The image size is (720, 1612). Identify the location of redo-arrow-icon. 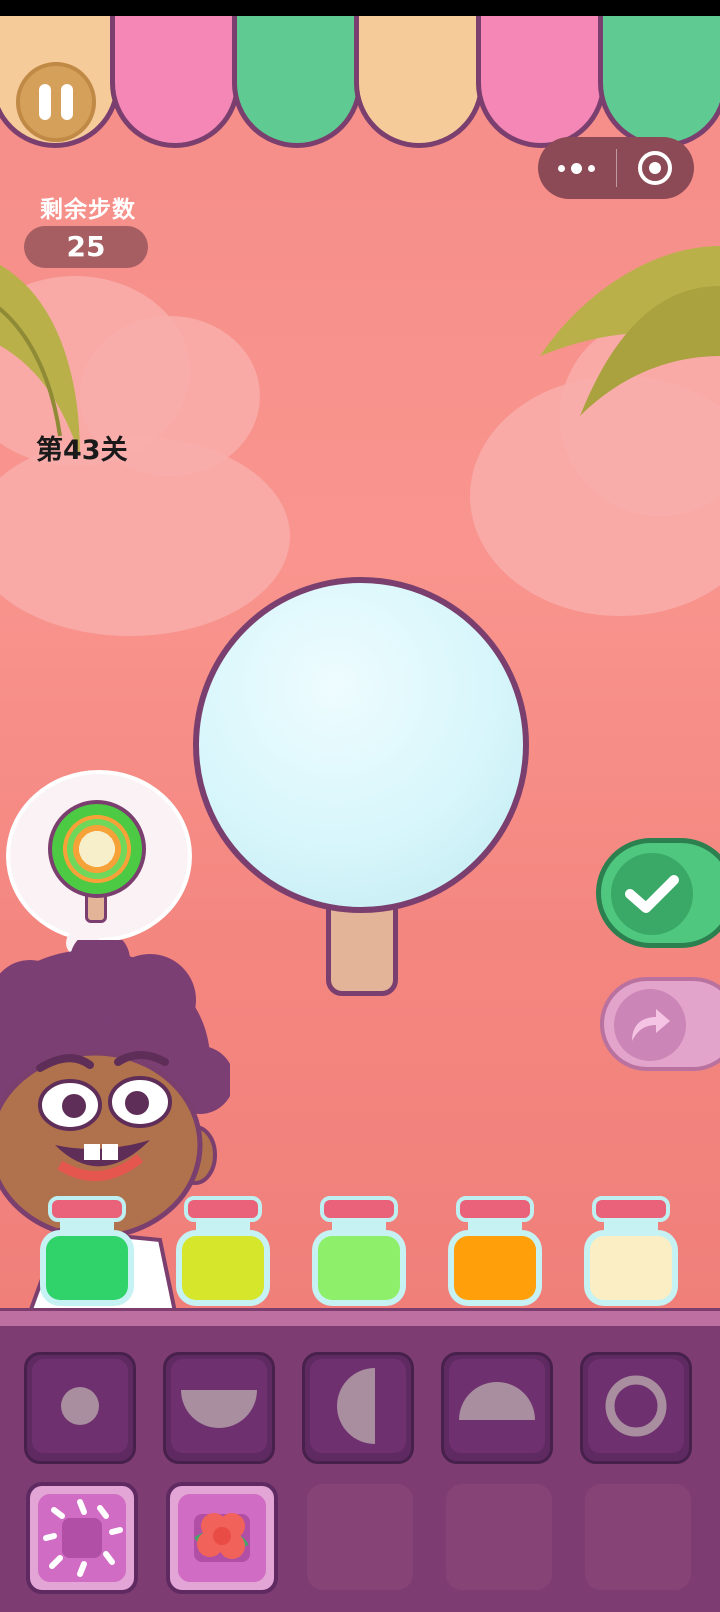
(650, 1025).